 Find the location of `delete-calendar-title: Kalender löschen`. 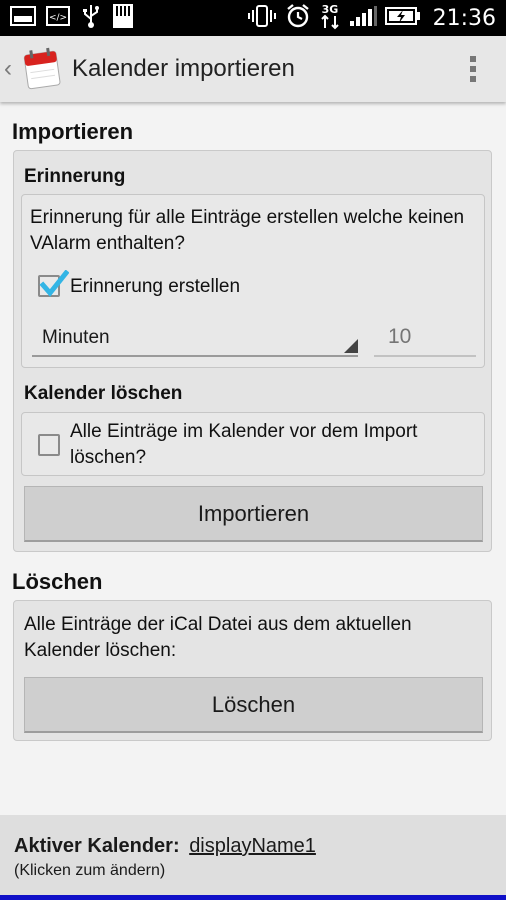

delete-calendar-title: Kalender löschen is located at coordinates (103, 393).